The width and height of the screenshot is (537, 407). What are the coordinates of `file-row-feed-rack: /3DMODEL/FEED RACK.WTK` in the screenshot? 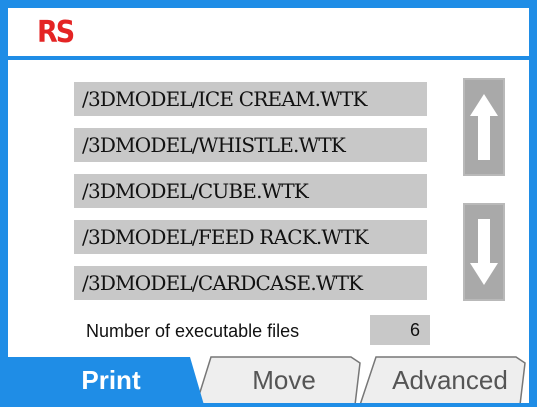 It's located at (250, 237).